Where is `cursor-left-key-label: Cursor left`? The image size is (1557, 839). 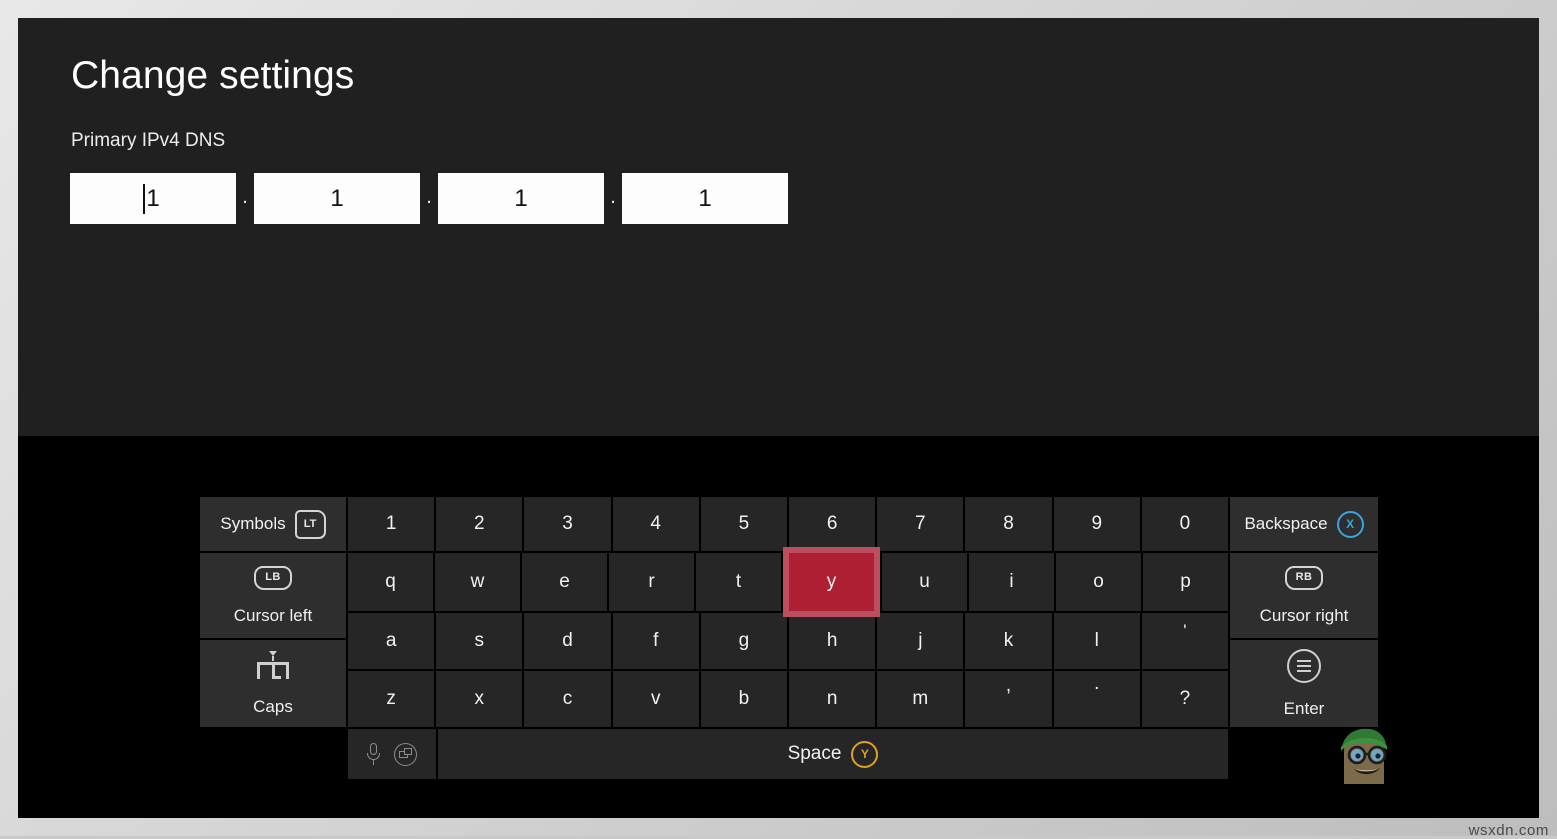 cursor-left-key-label: Cursor left is located at coordinates (273, 615).